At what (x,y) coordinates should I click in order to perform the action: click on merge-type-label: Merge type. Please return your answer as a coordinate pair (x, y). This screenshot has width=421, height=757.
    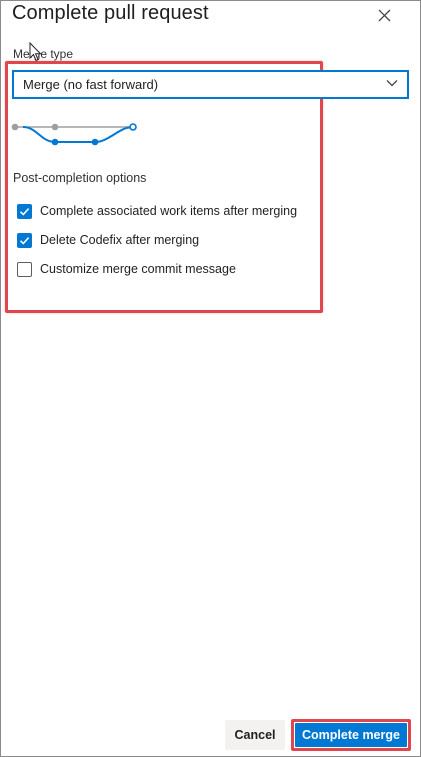
    Looking at the image, I should click on (43, 54).